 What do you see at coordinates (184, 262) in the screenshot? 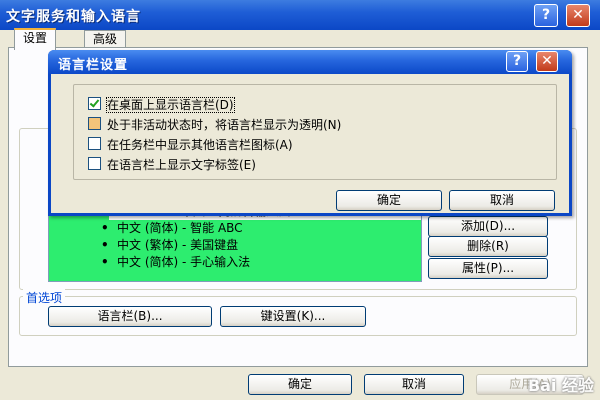
I see `list-item-text: 中文 (简体) - 手心输入法` at bounding box center [184, 262].